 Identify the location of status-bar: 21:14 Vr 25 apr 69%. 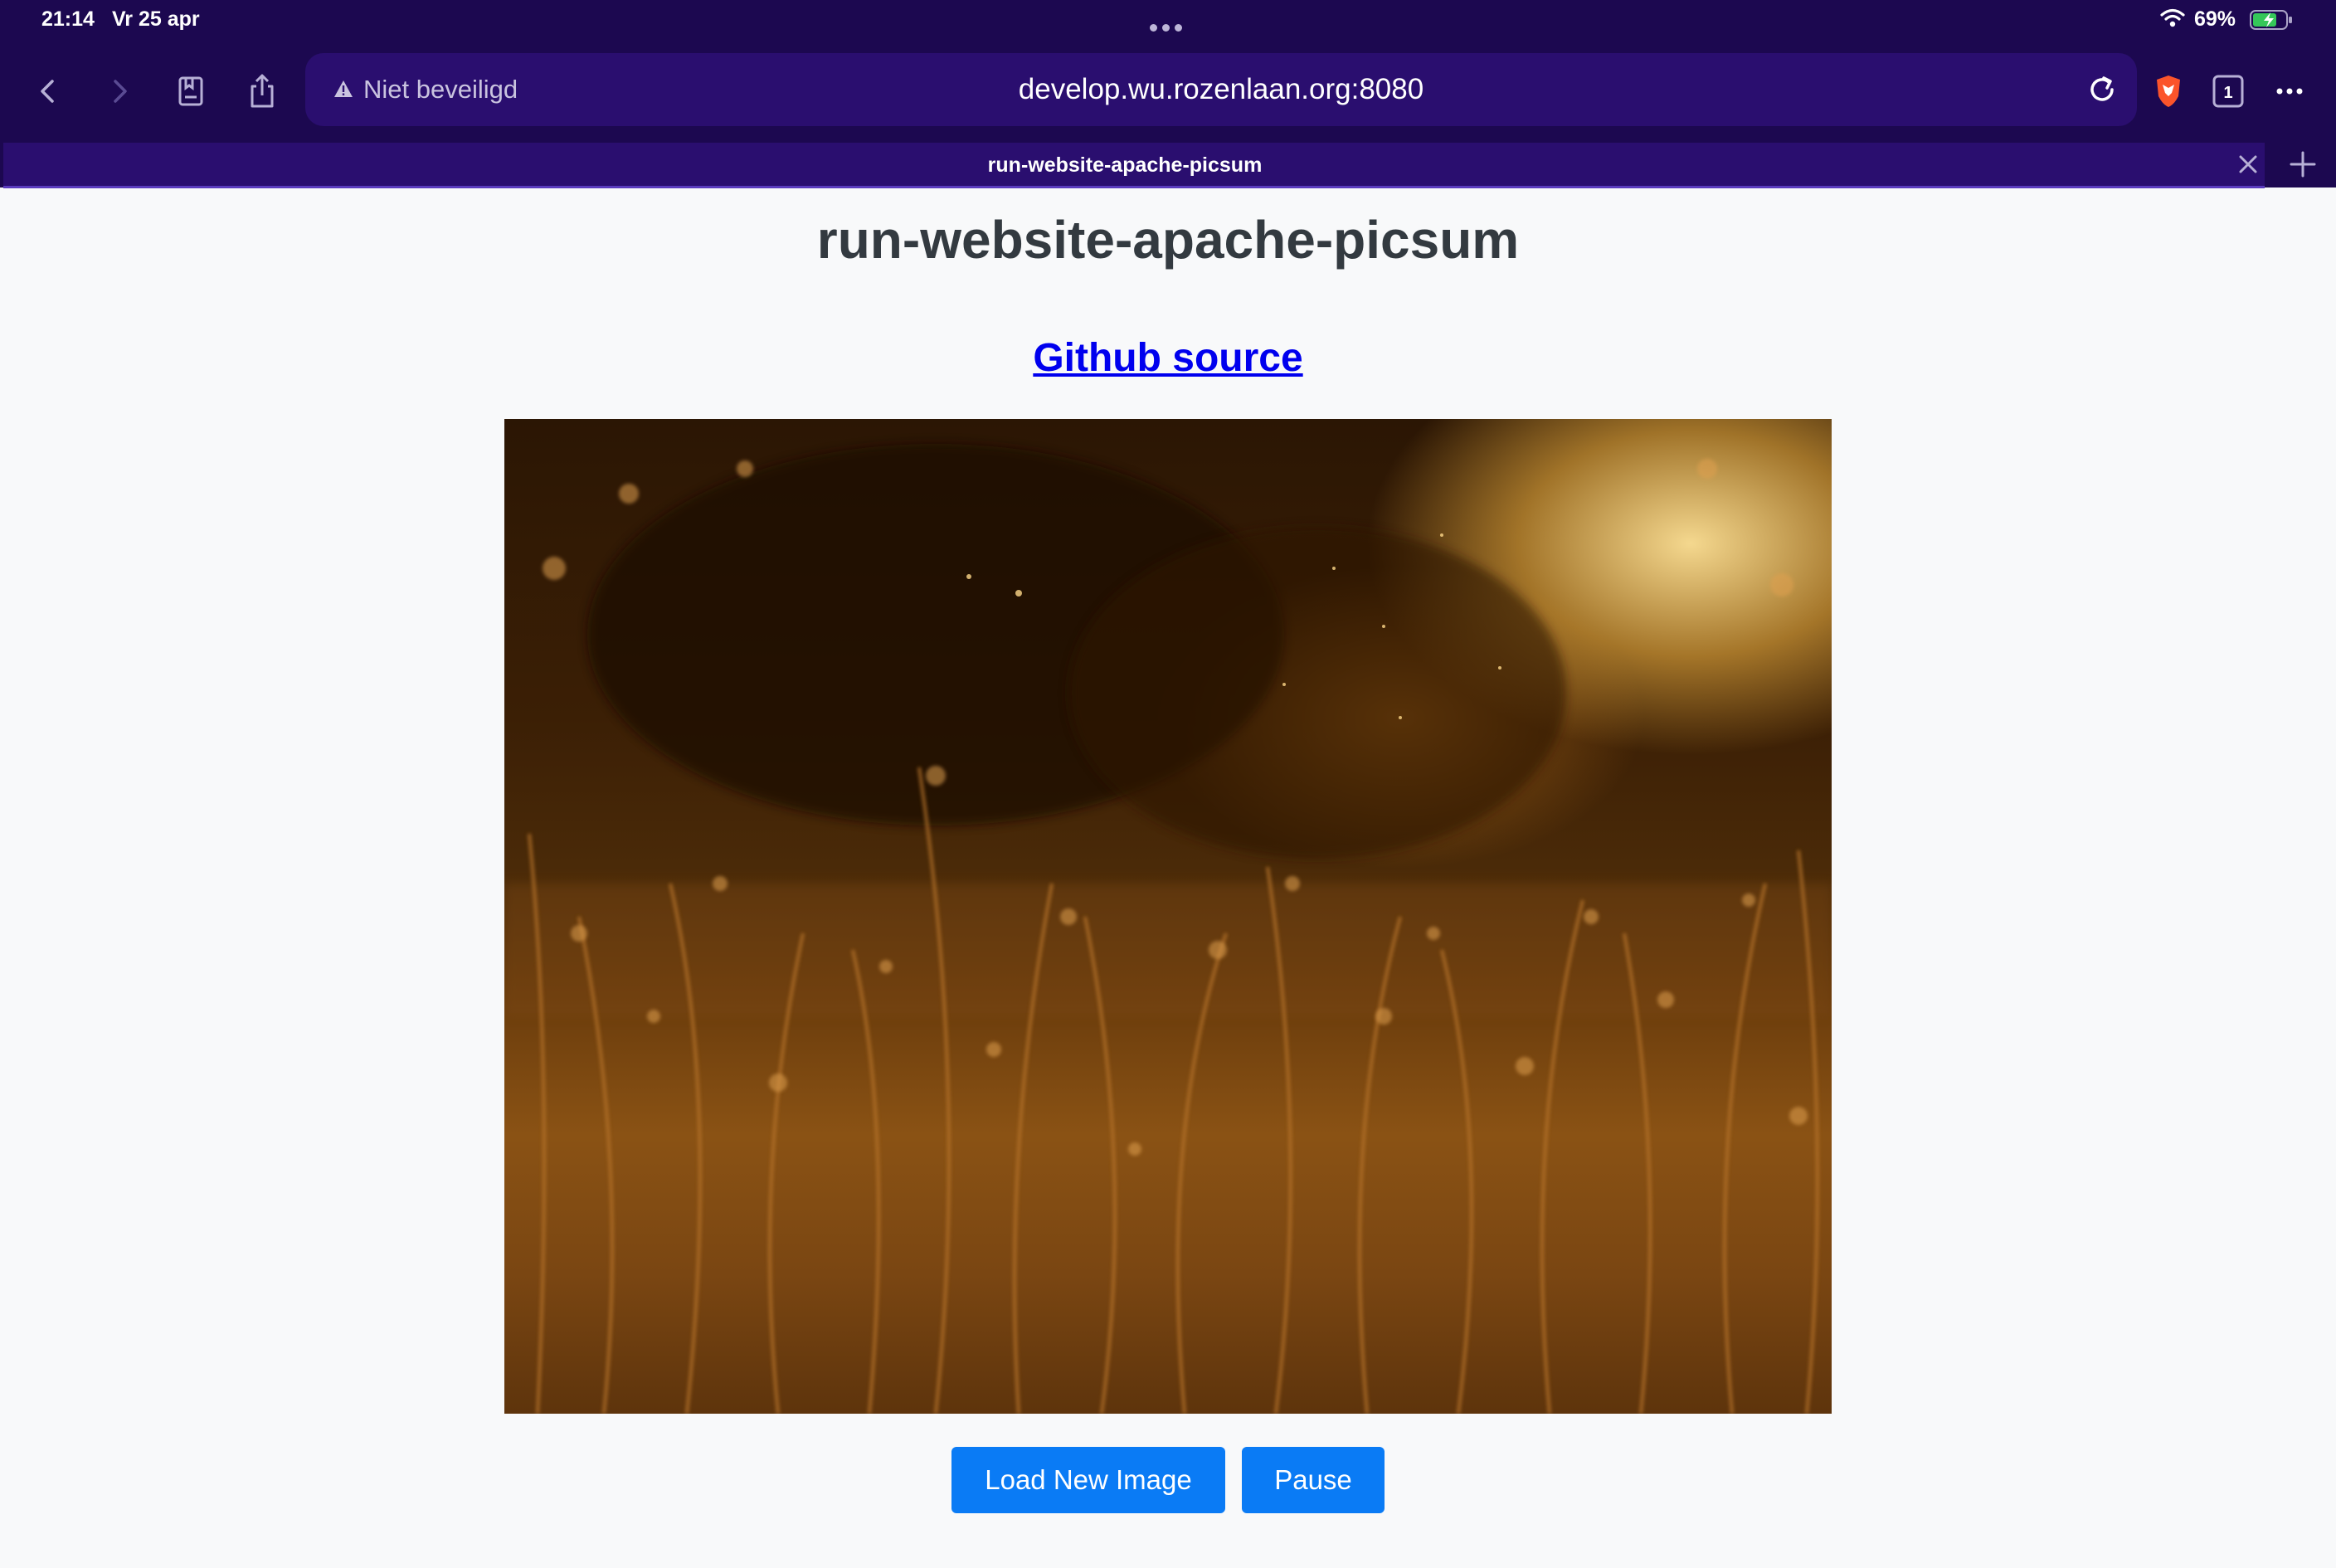
(1168, 20).